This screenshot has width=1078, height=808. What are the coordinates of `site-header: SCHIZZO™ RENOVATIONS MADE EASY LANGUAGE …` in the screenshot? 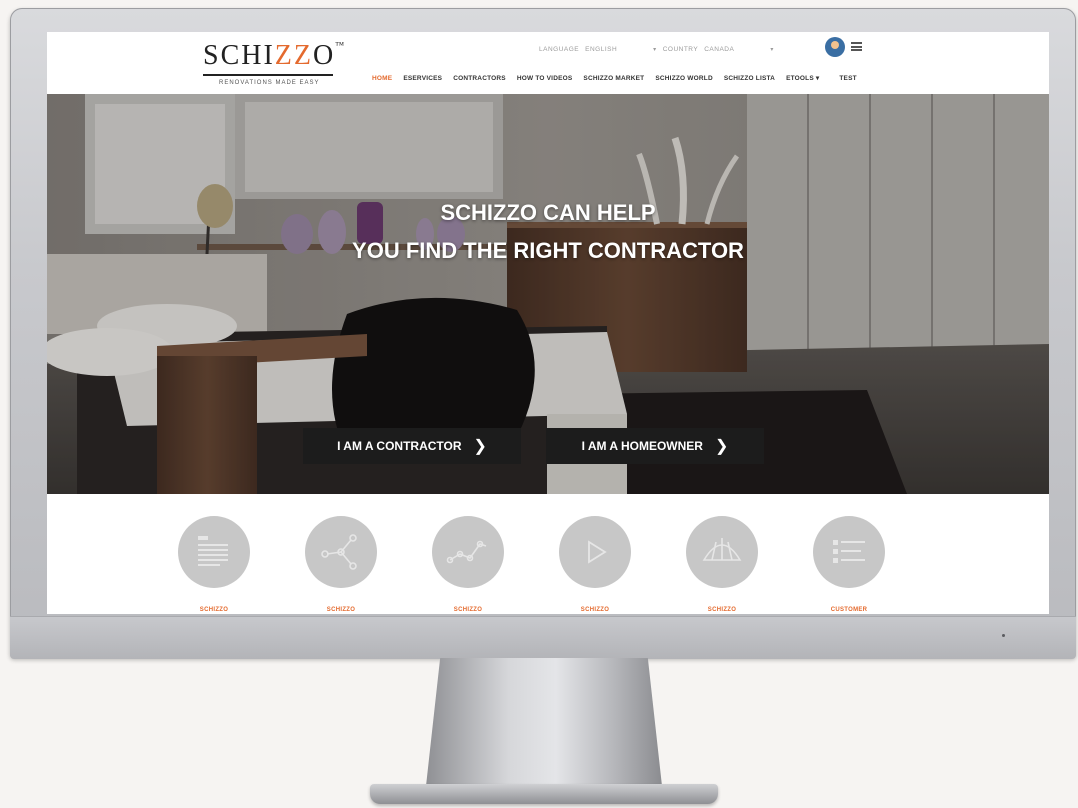 It's located at (548, 63).